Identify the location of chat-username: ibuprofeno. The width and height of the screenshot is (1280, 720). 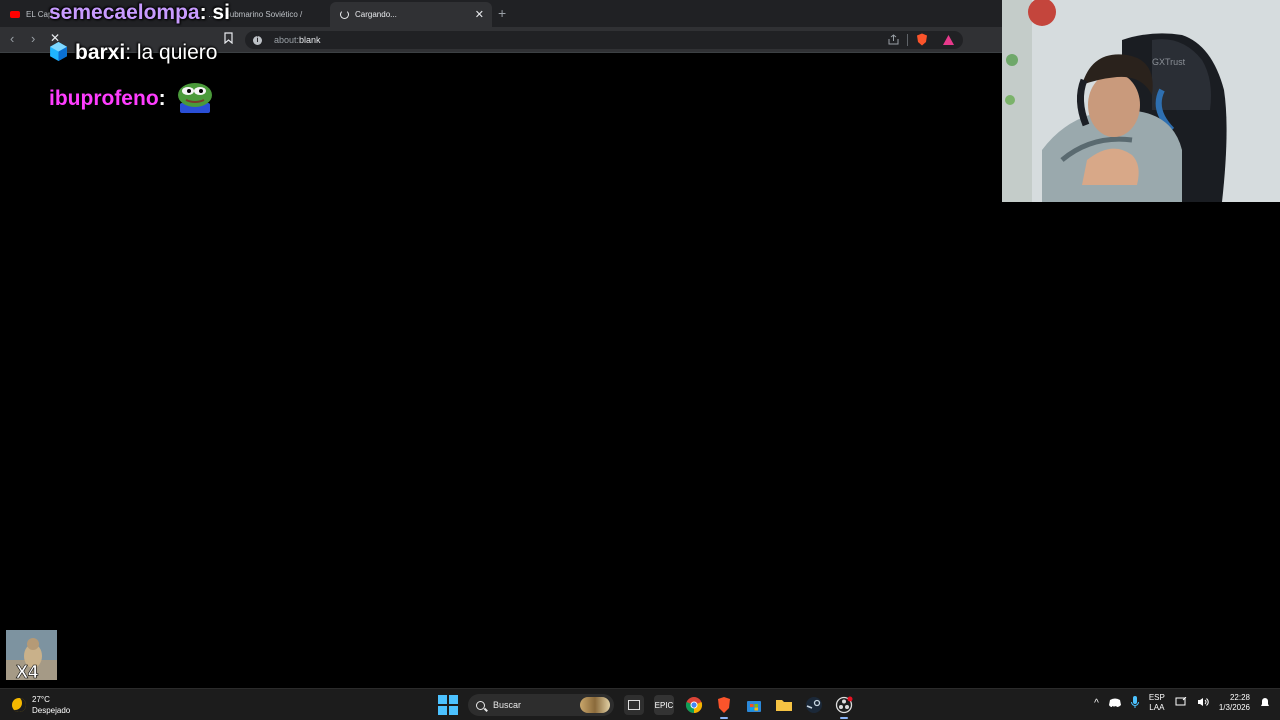
(104, 98).